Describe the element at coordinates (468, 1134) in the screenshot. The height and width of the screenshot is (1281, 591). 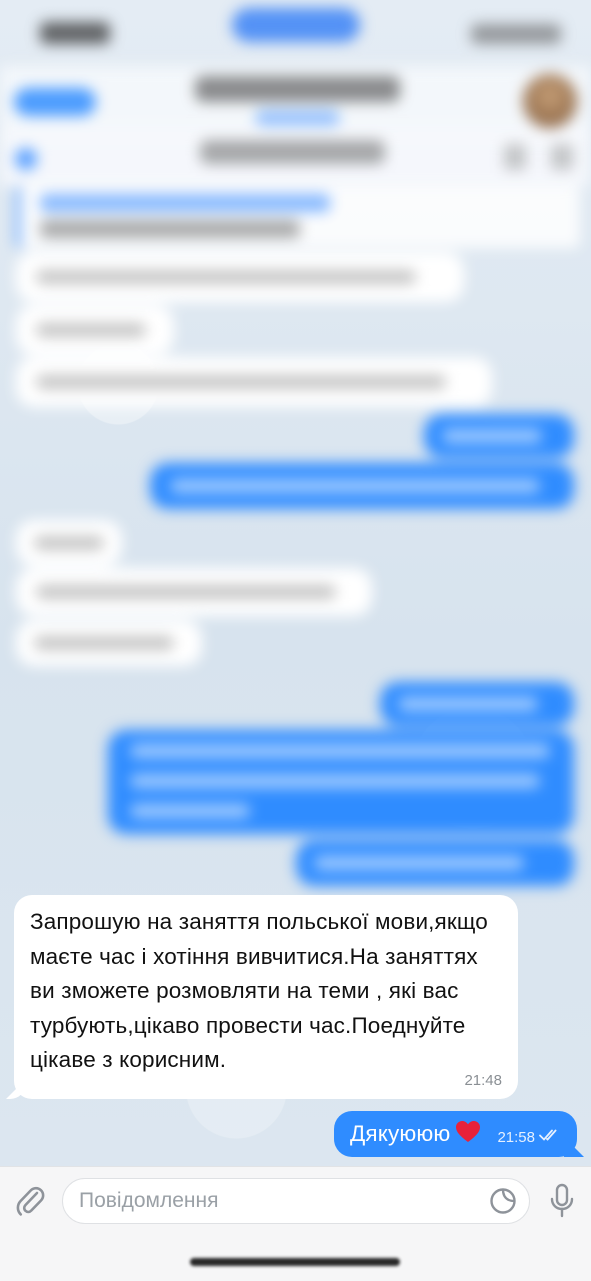
I see `red-heart-icon` at that location.